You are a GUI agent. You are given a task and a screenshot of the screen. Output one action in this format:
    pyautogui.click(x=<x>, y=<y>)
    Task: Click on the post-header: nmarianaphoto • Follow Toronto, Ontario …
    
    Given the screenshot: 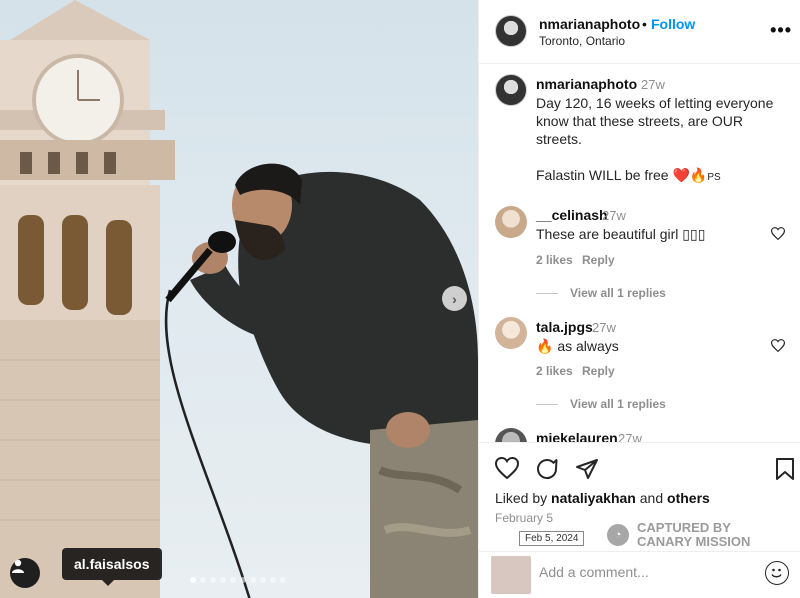 What is the action you would take?
    pyautogui.click(x=639, y=32)
    